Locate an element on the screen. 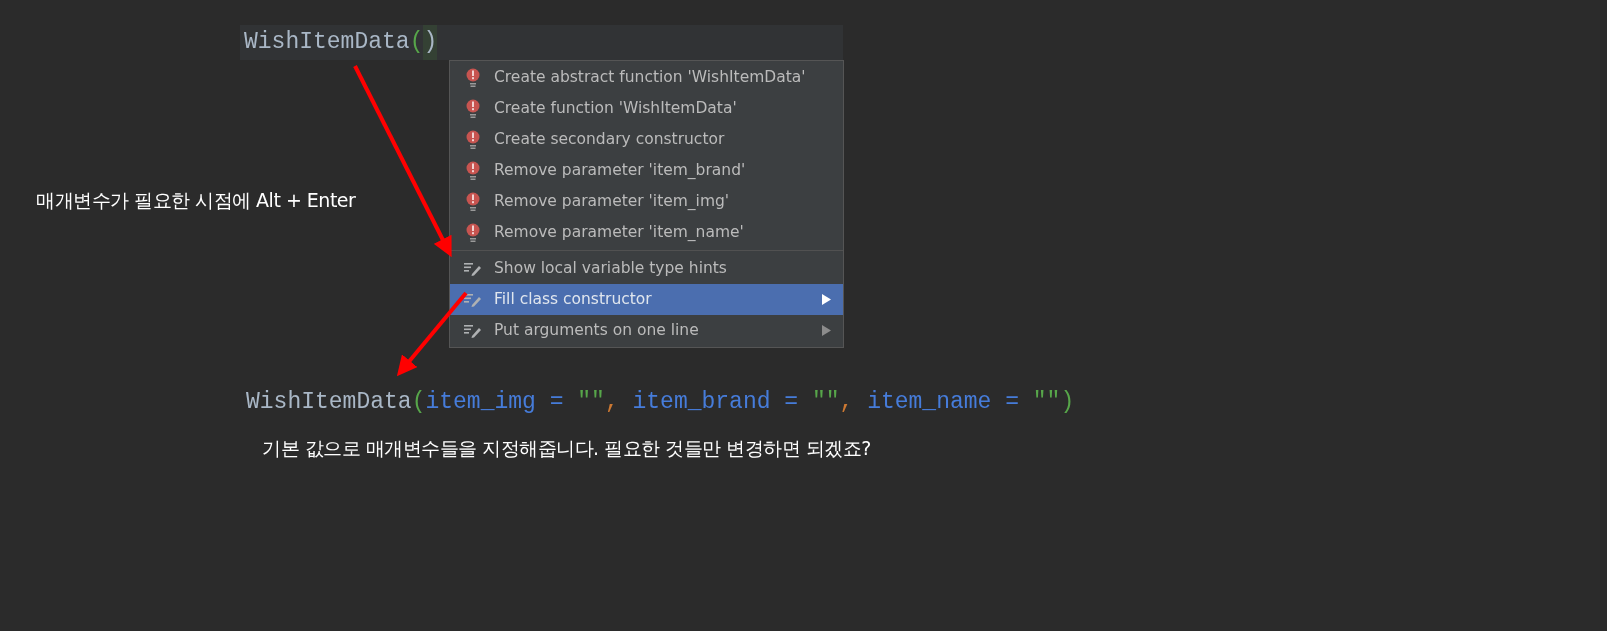 This screenshot has height=631, width=1607. menu-item: Create abstract function 'WishItemData' is located at coordinates (646, 77).